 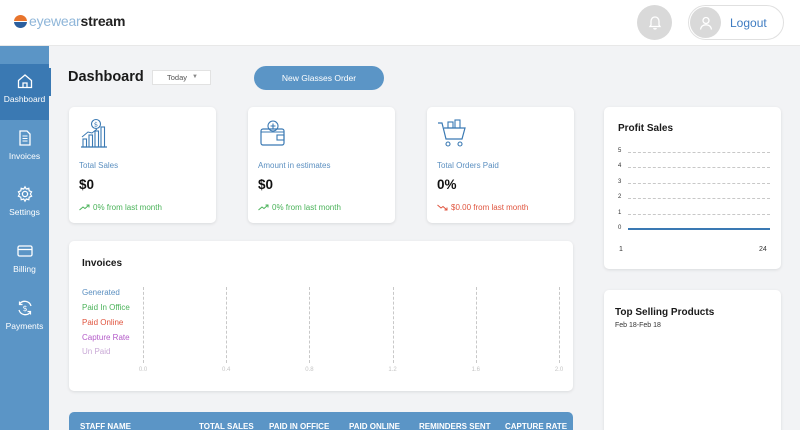 What do you see at coordinates (665, 312) in the screenshot?
I see `top-selling-title: Top Selling Products` at bounding box center [665, 312].